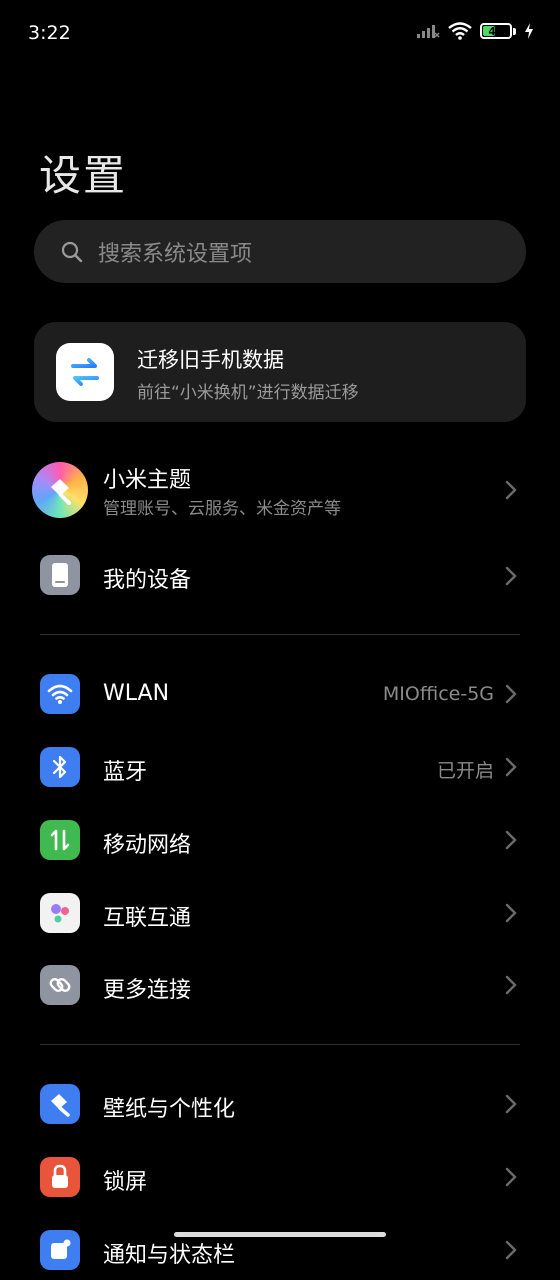 This screenshot has height=1280, width=560. What do you see at coordinates (280, 1234) in the screenshot?
I see `home-indicator` at bounding box center [280, 1234].